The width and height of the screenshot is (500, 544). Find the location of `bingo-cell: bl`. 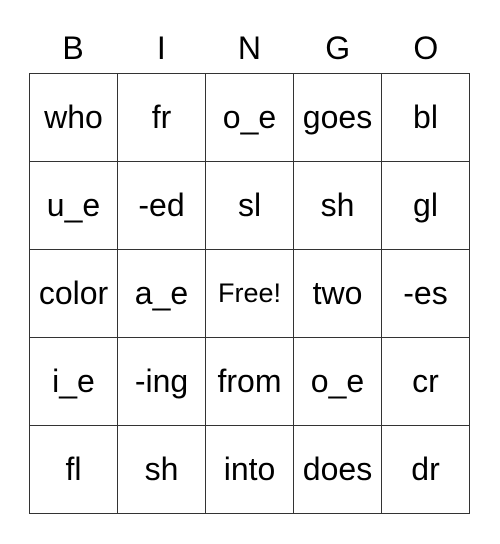

bingo-cell: bl is located at coordinates (426, 118).